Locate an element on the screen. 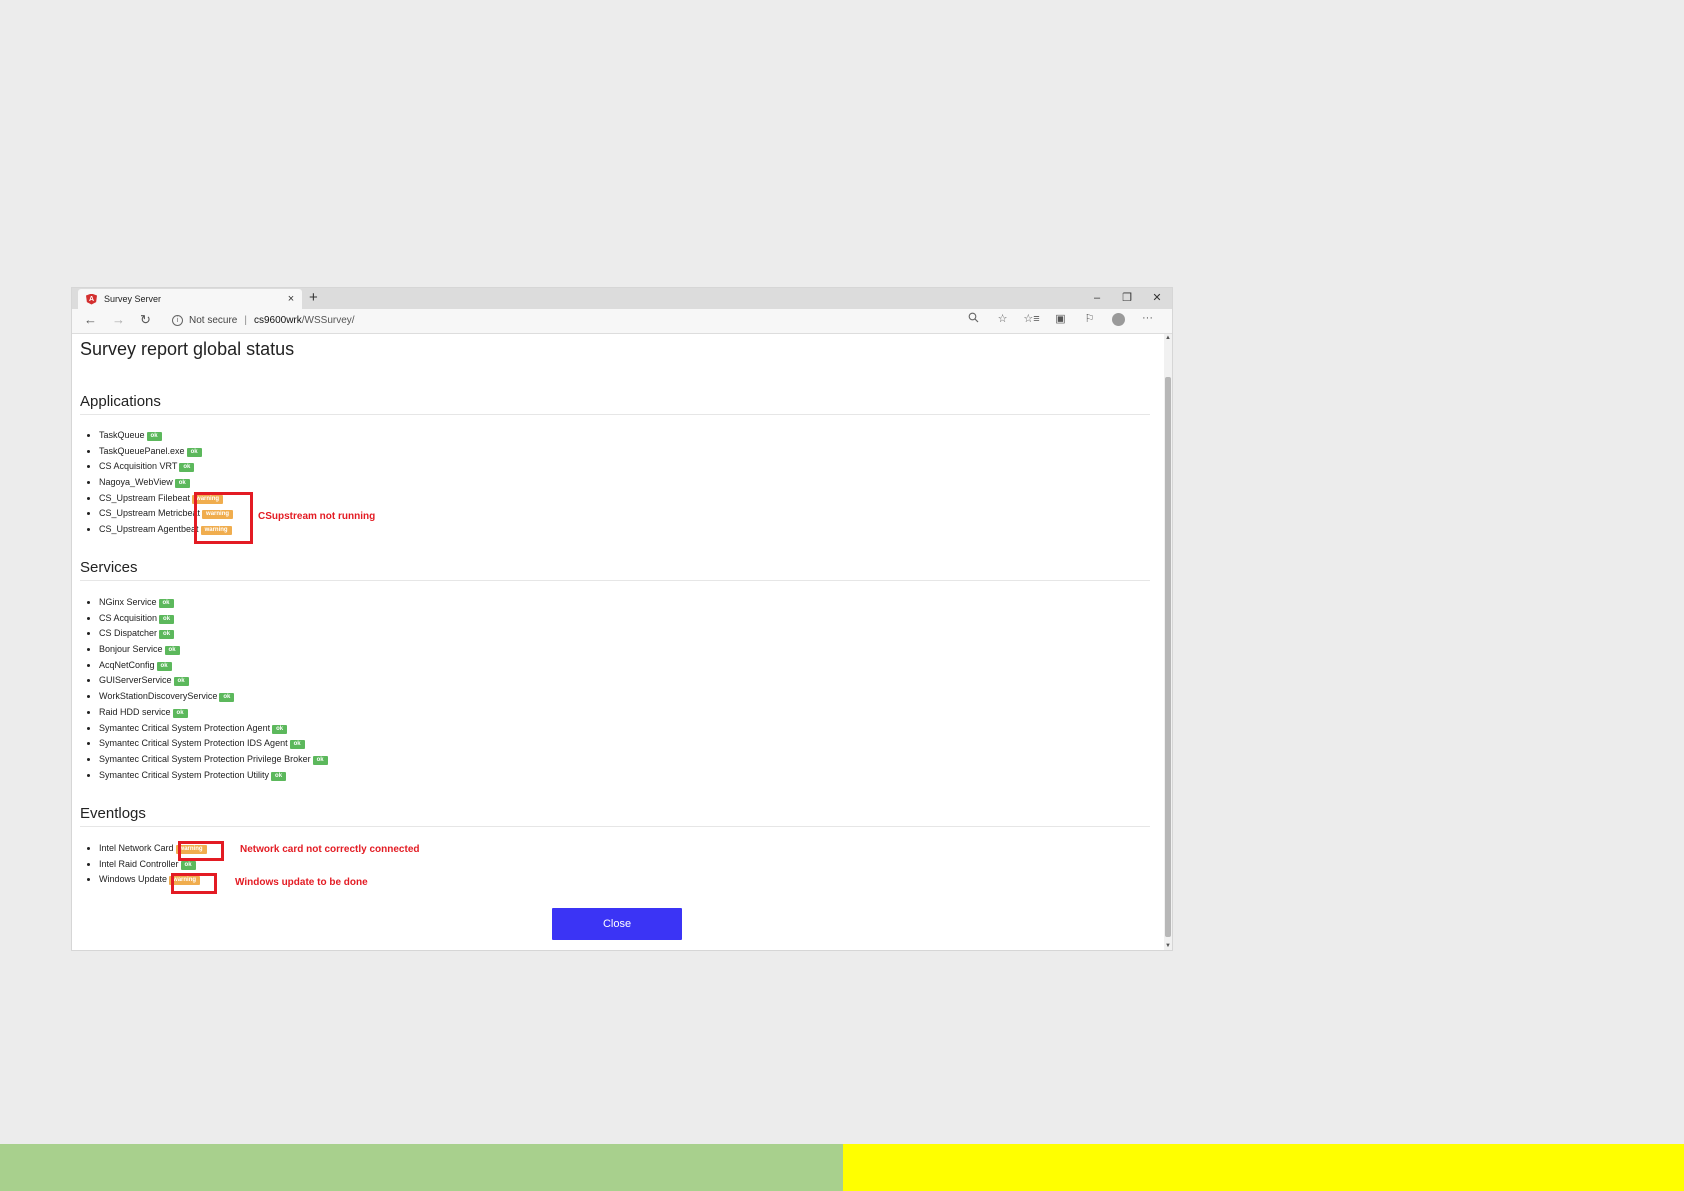 The width and height of the screenshot is (1684, 1191). list-item: Nagoya_WebViewok is located at coordinates (166, 483).